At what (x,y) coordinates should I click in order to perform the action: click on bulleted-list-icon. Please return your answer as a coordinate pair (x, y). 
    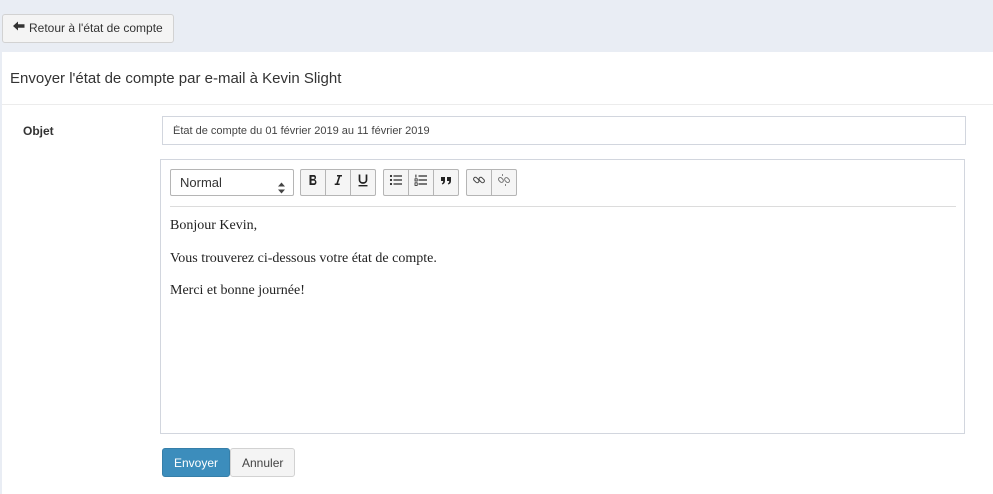
    Looking at the image, I should click on (396, 182).